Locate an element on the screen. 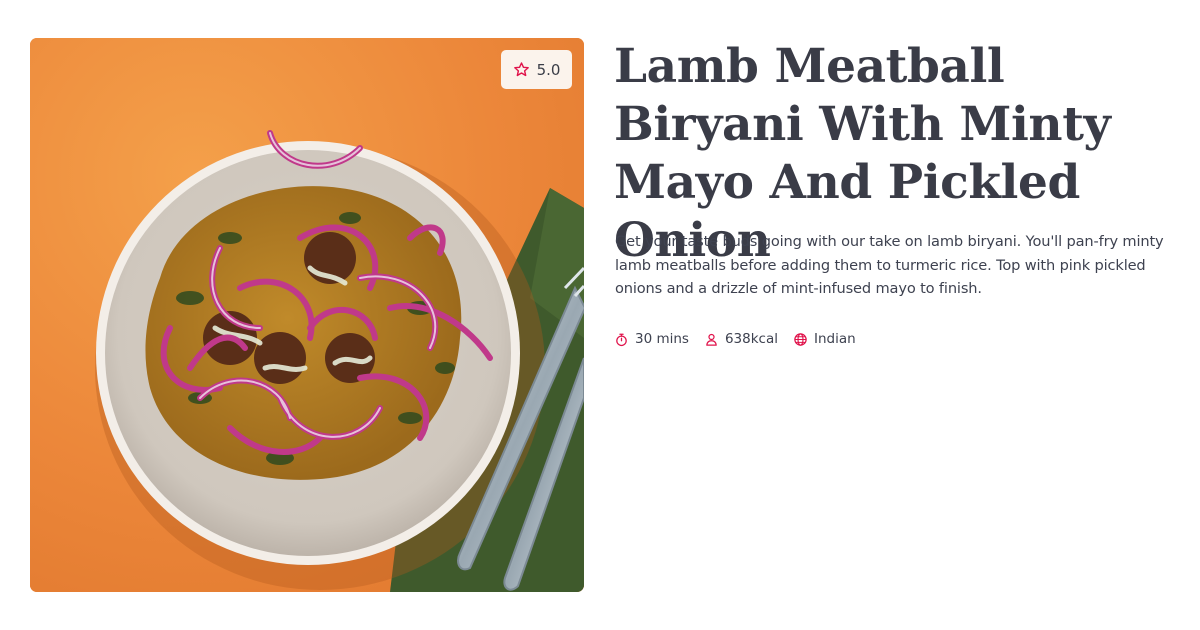 This screenshot has height=630, width=1200. meta-cuisine: Indian is located at coordinates (824, 339).